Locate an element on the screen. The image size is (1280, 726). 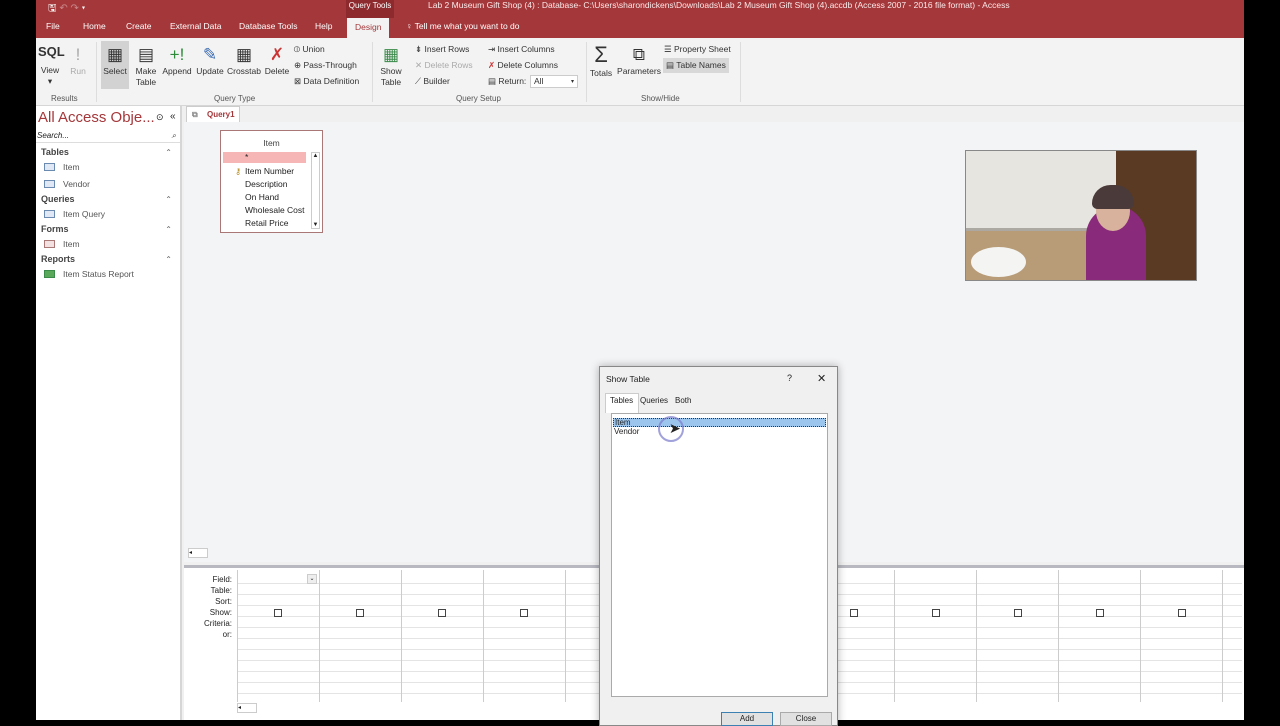
parameters-icon: ⧉ is located at coordinates (639, 54).